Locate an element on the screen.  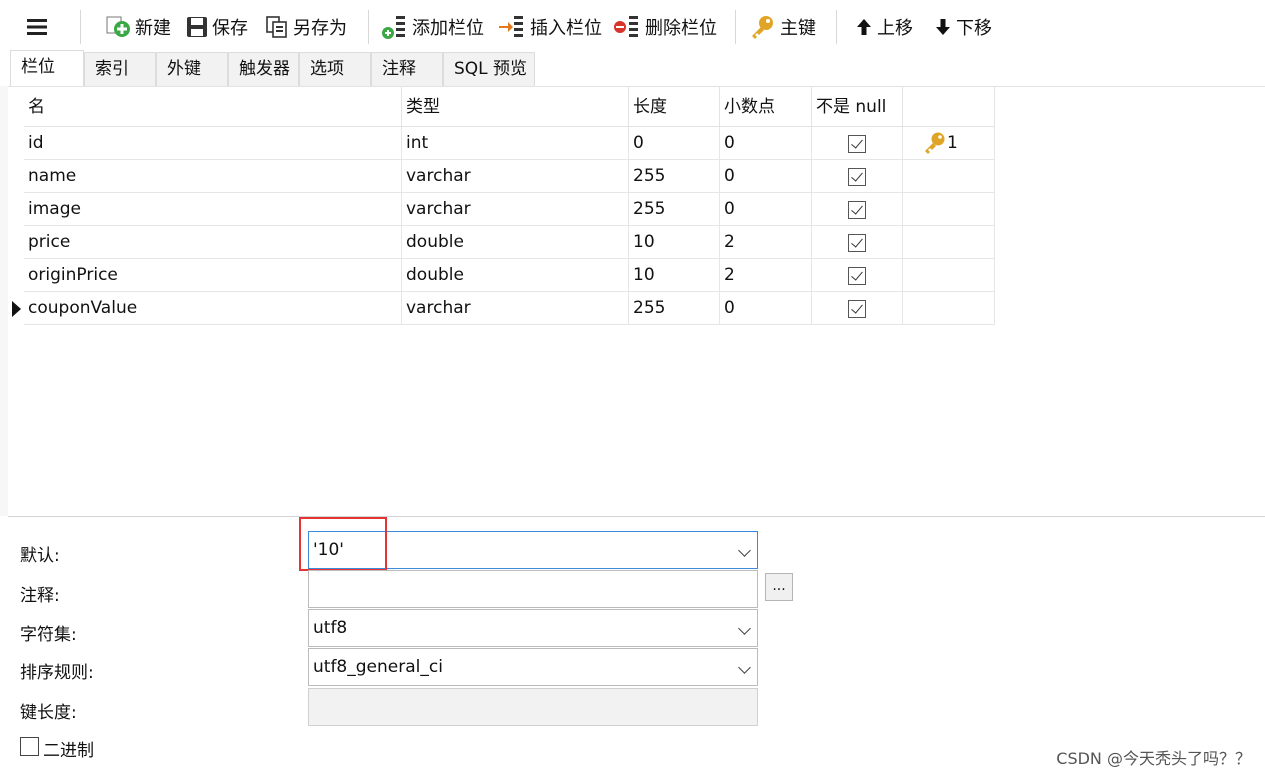
header-decimals: 小数点 is located at coordinates (766, 107).